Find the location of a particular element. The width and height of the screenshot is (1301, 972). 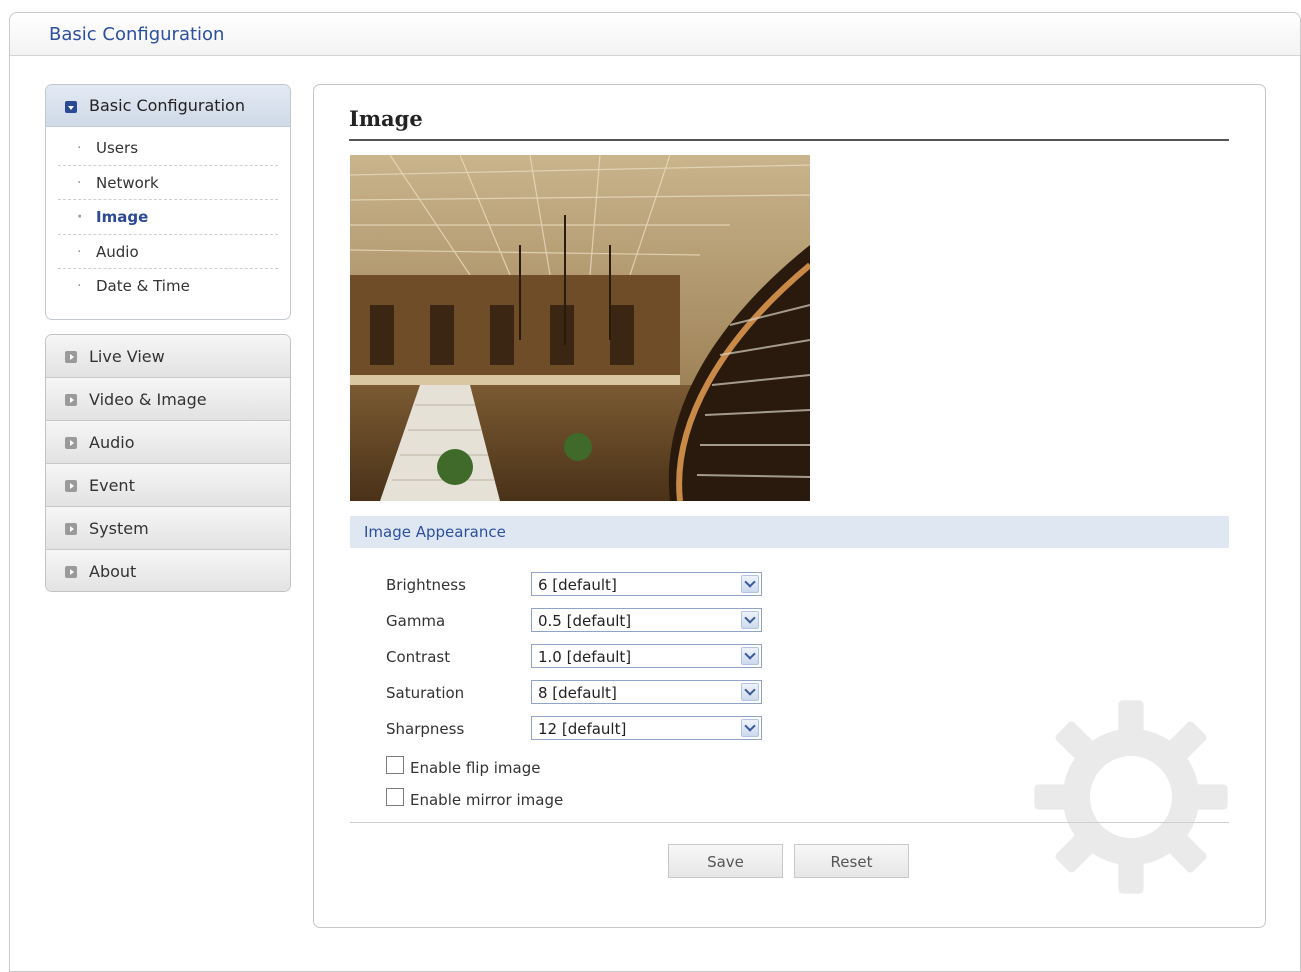

brightness-label: Brightness is located at coordinates (426, 585).